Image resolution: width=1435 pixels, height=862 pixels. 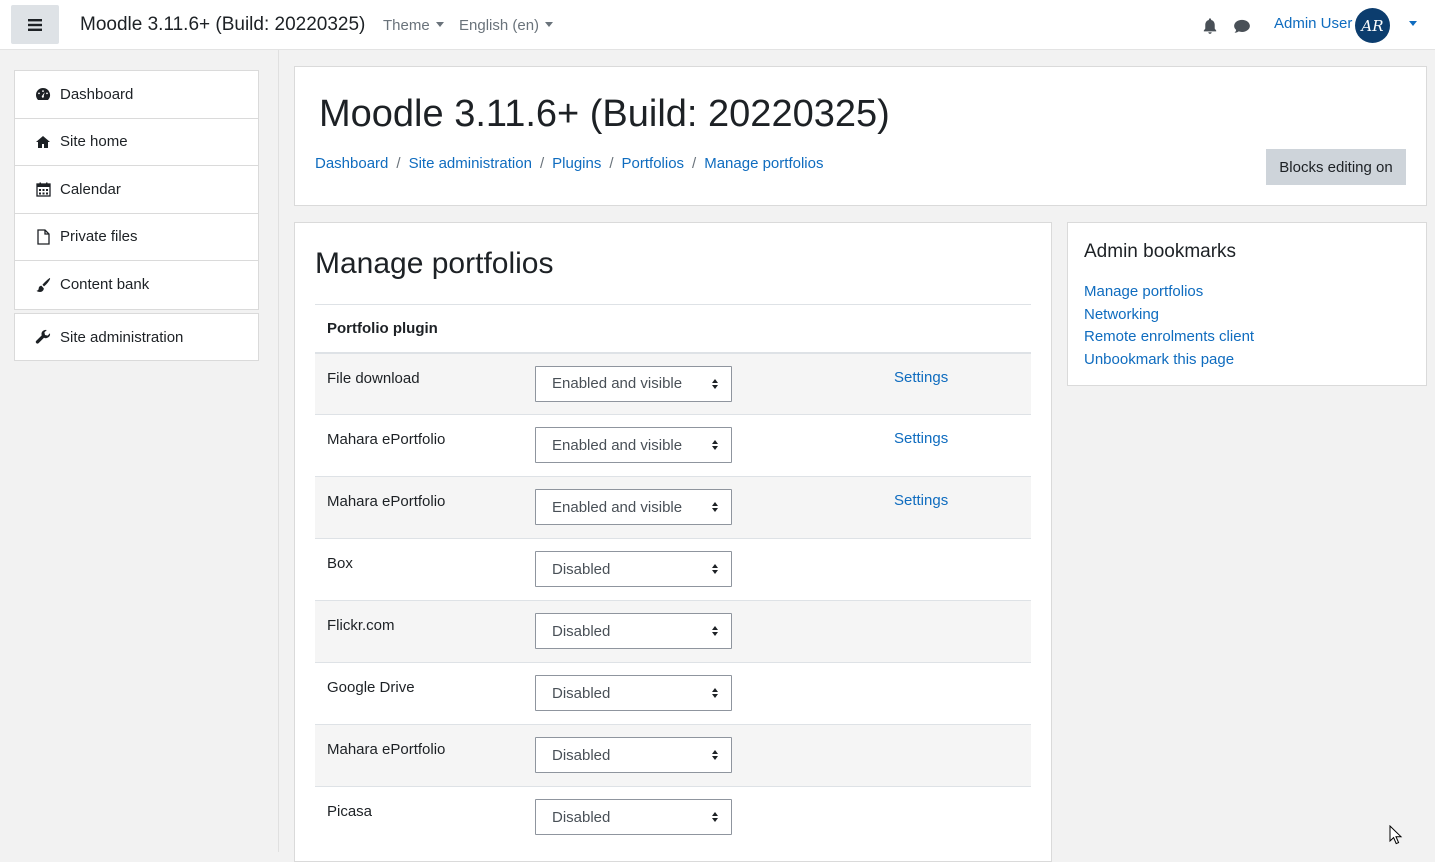 What do you see at coordinates (105, 285) in the screenshot?
I see `drawer-item-label: Content bank` at bounding box center [105, 285].